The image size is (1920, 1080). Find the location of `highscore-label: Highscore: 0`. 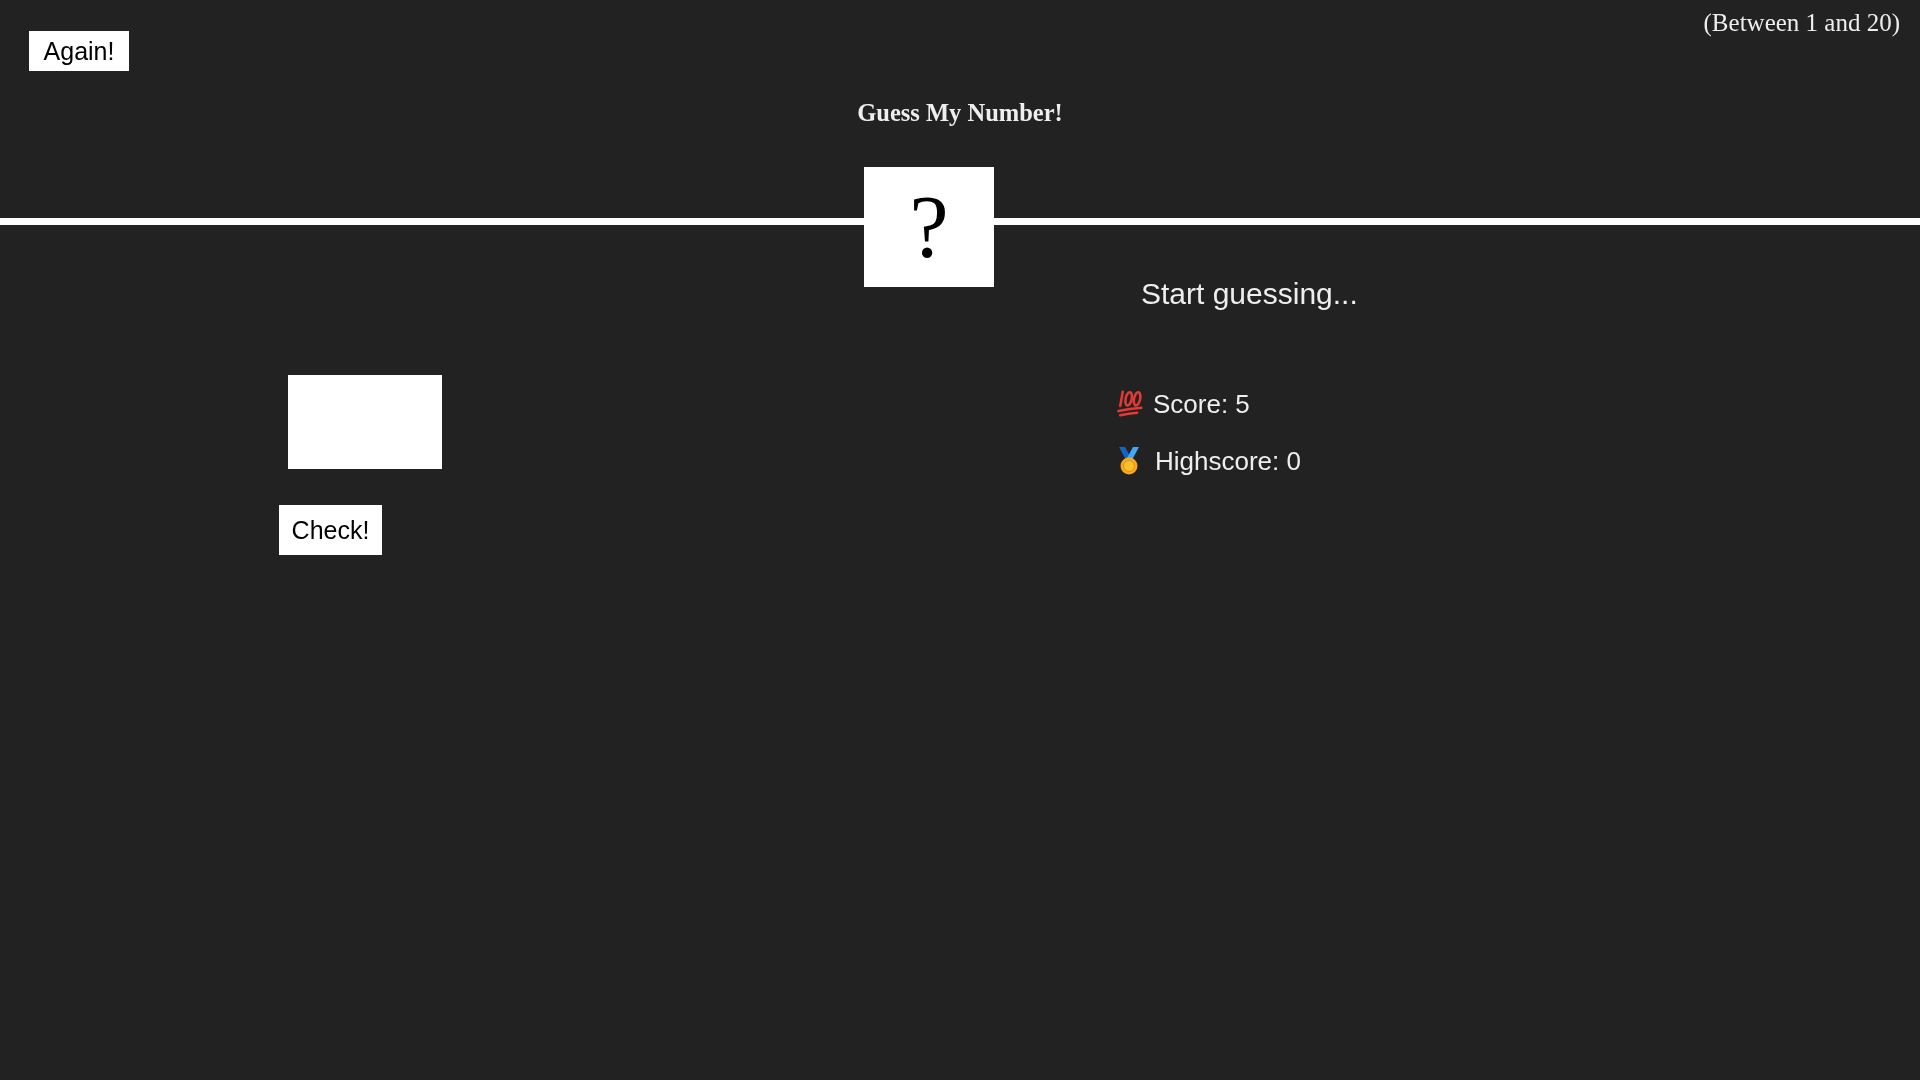

highscore-label: Highscore: 0 is located at coordinates (1228, 460).